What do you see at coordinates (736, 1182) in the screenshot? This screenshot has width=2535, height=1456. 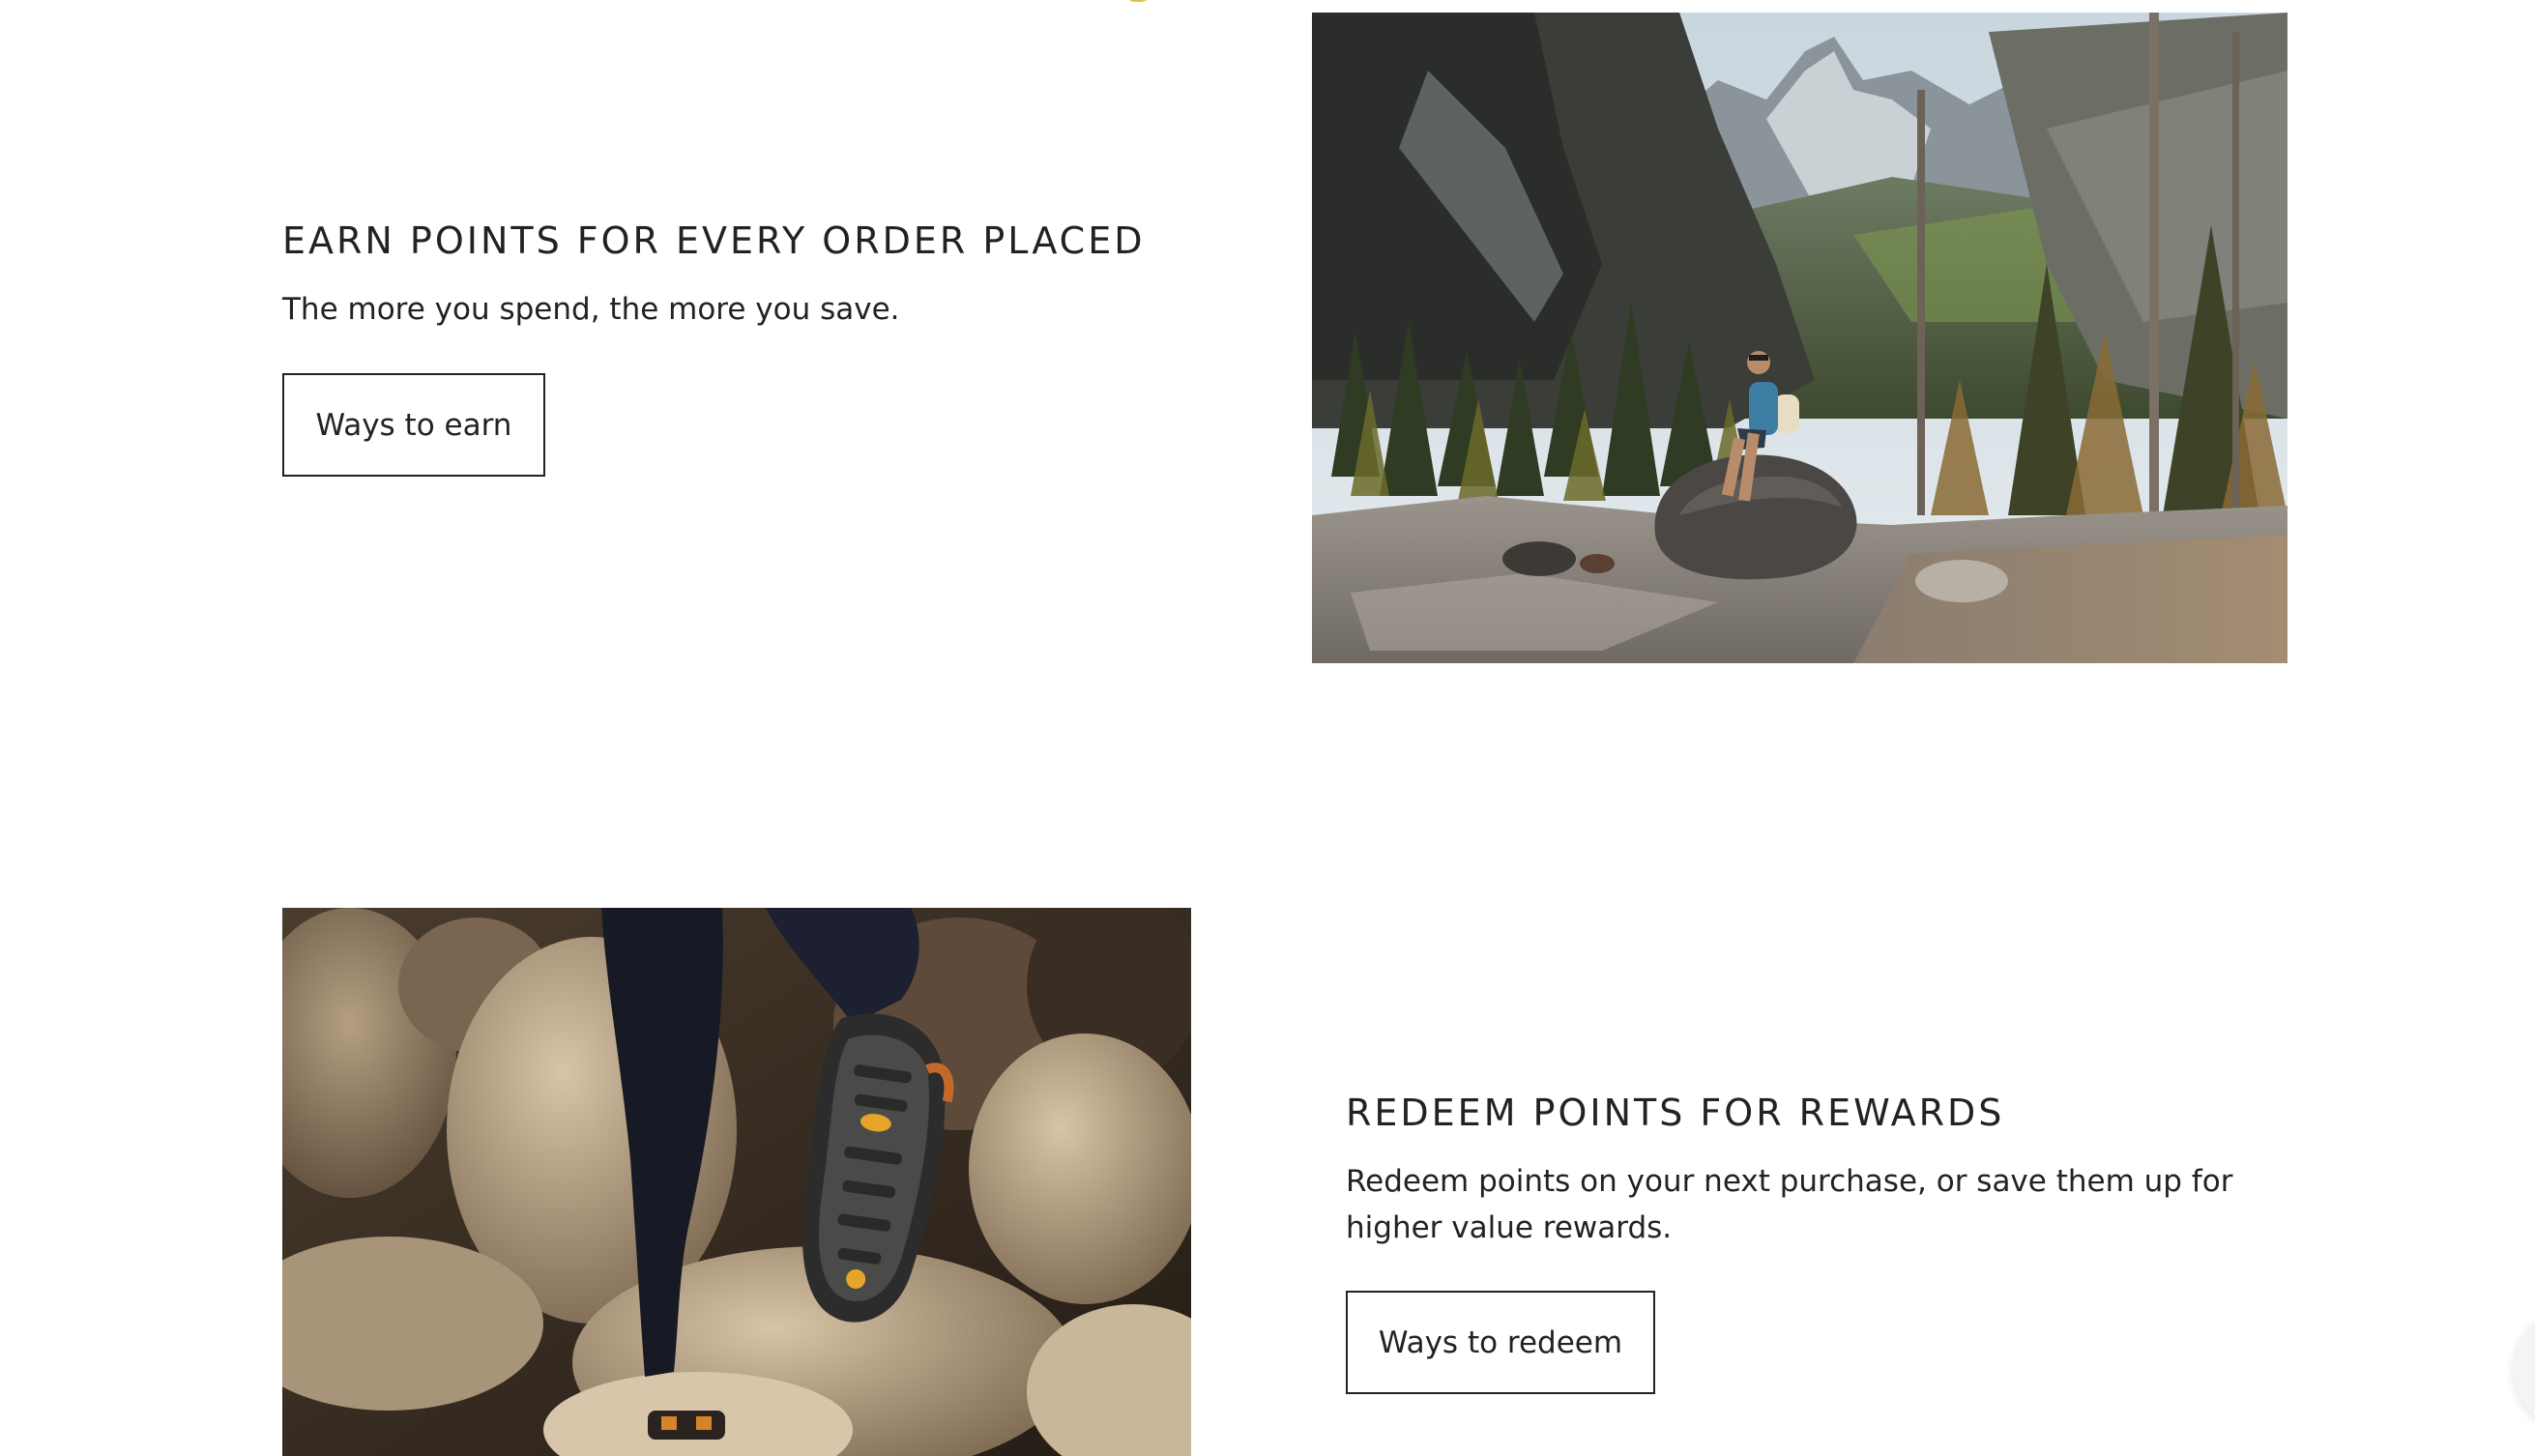 I see `sandal-rocks-image` at bounding box center [736, 1182].